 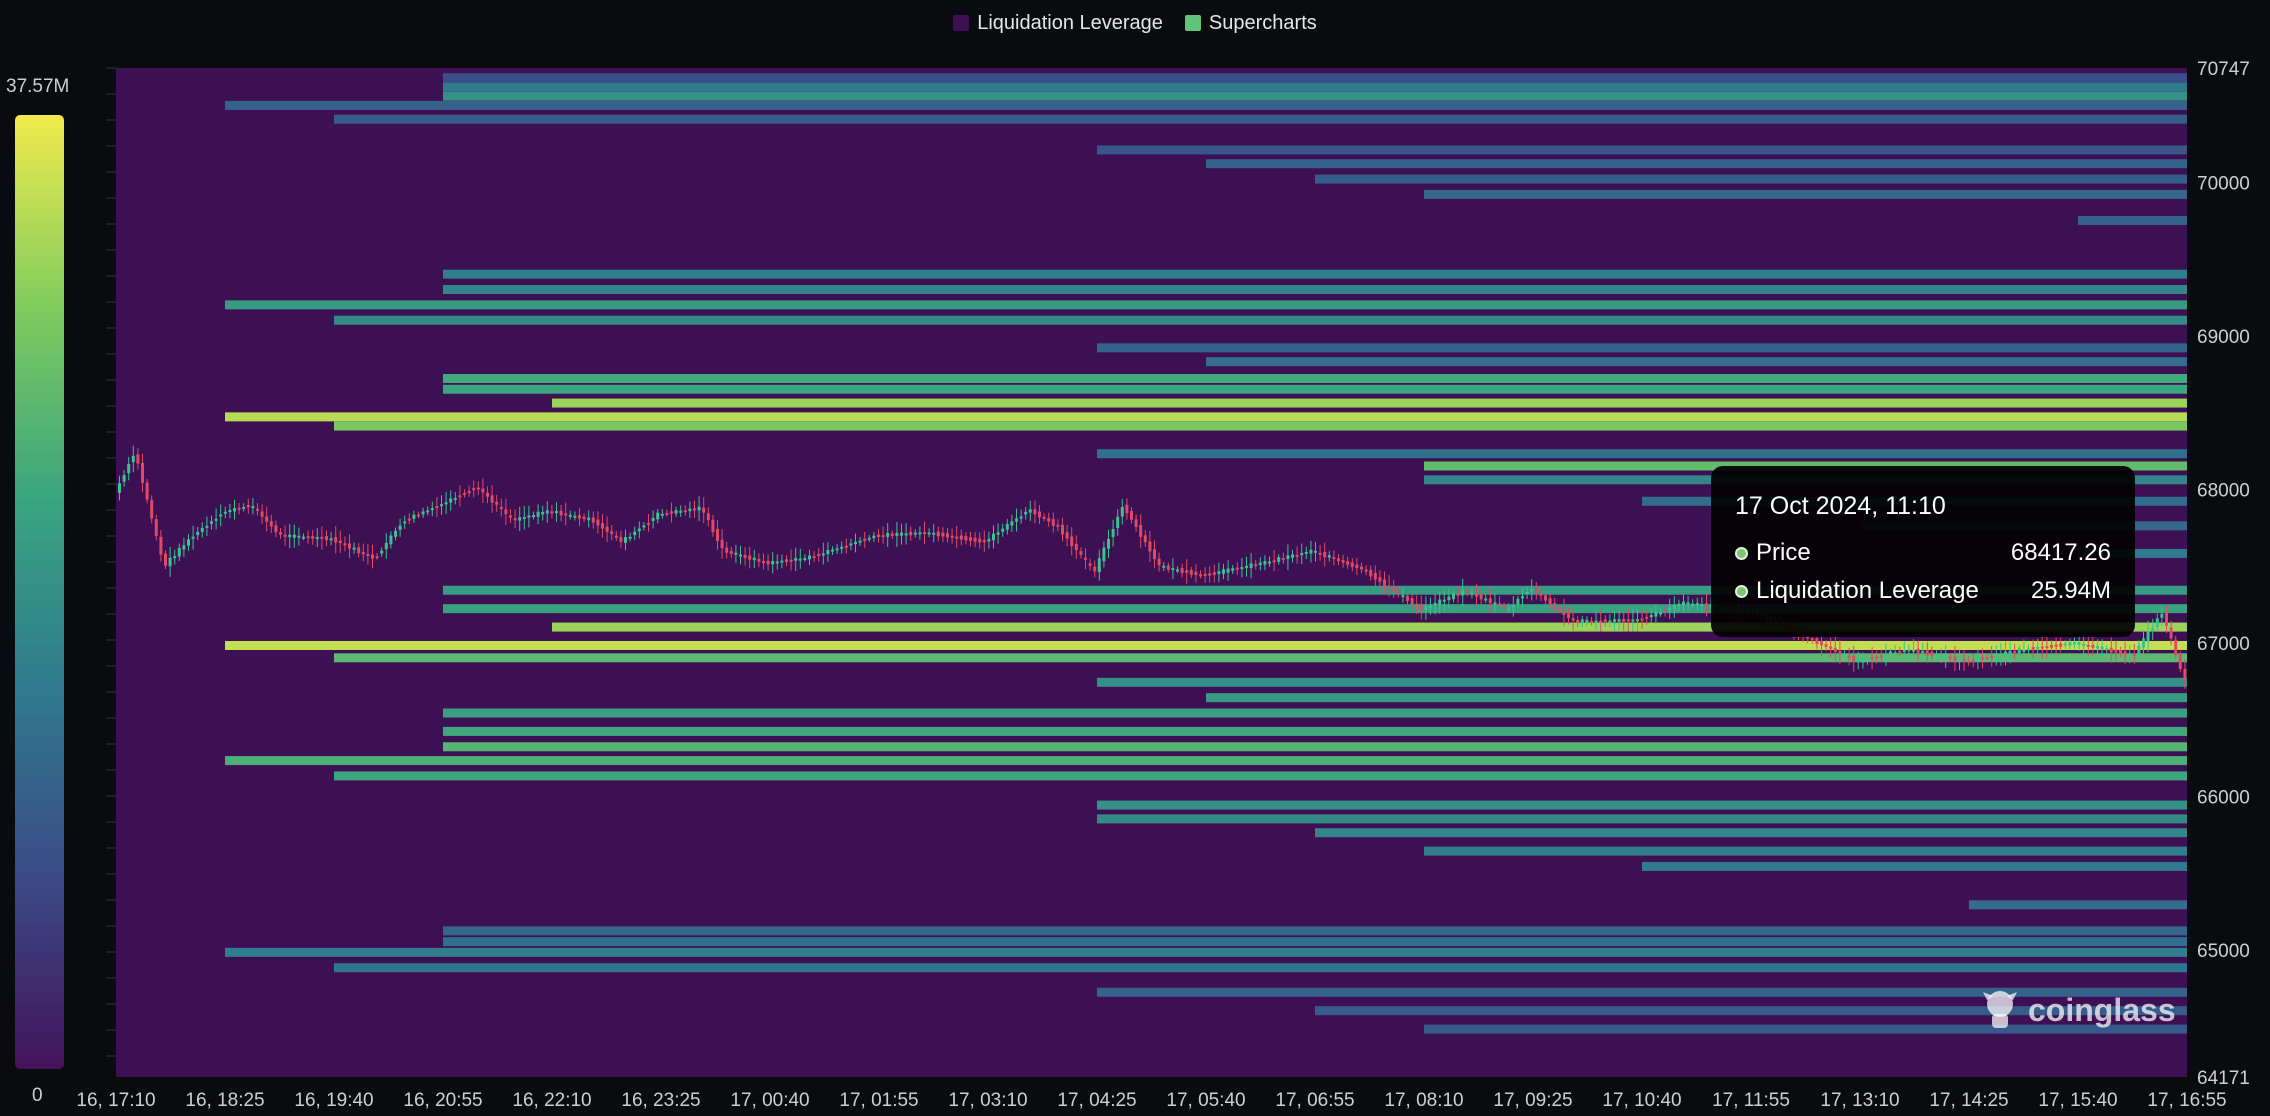 I want to click on tooltip-value-leverage: 25.94M, so click(x=2070, y=590).